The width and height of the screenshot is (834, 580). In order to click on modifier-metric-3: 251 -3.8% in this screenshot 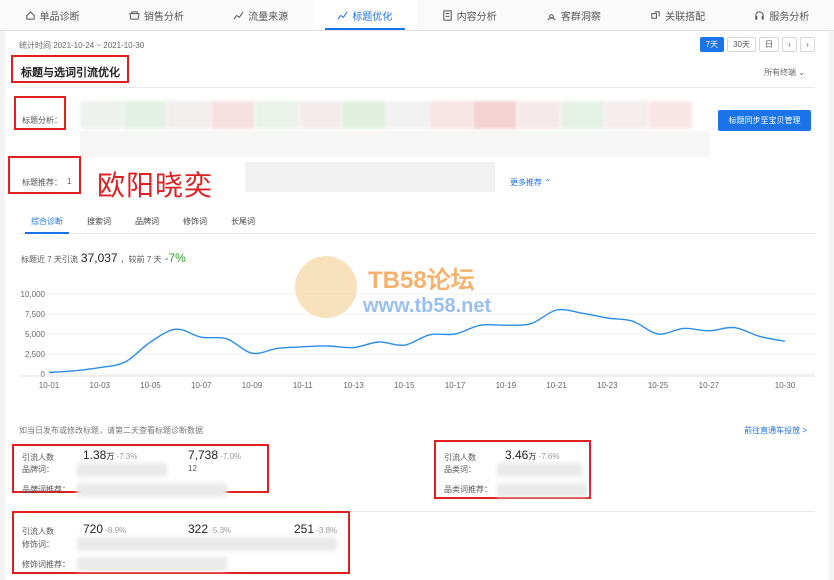, I will do `click(315, 529)`.